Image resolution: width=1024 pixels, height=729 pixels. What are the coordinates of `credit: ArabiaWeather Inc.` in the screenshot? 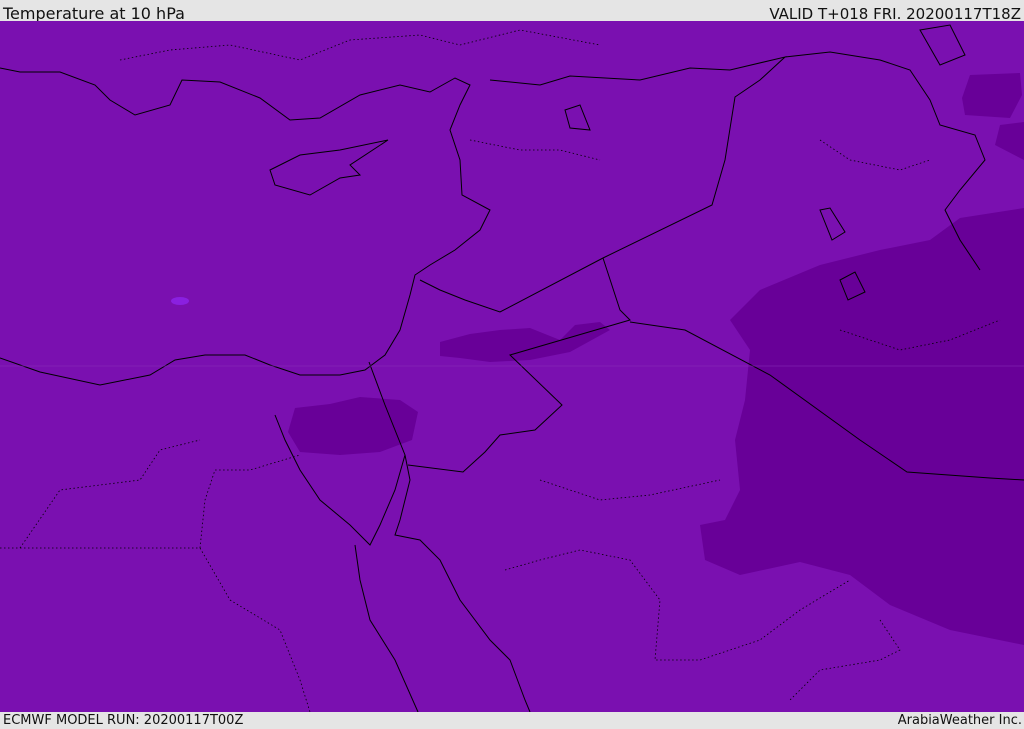 It's located at (959, 720).